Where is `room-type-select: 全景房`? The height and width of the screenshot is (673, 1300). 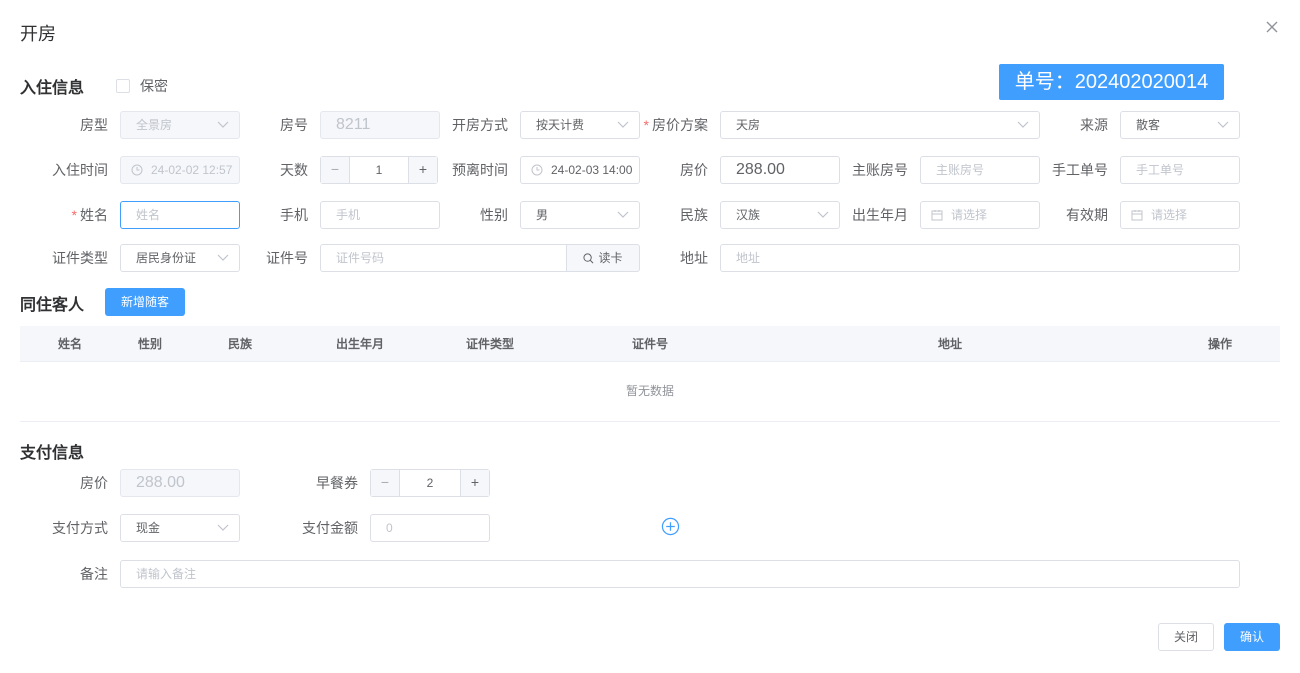 room-type-select: 全景房 is located at coordinates (180, 125).